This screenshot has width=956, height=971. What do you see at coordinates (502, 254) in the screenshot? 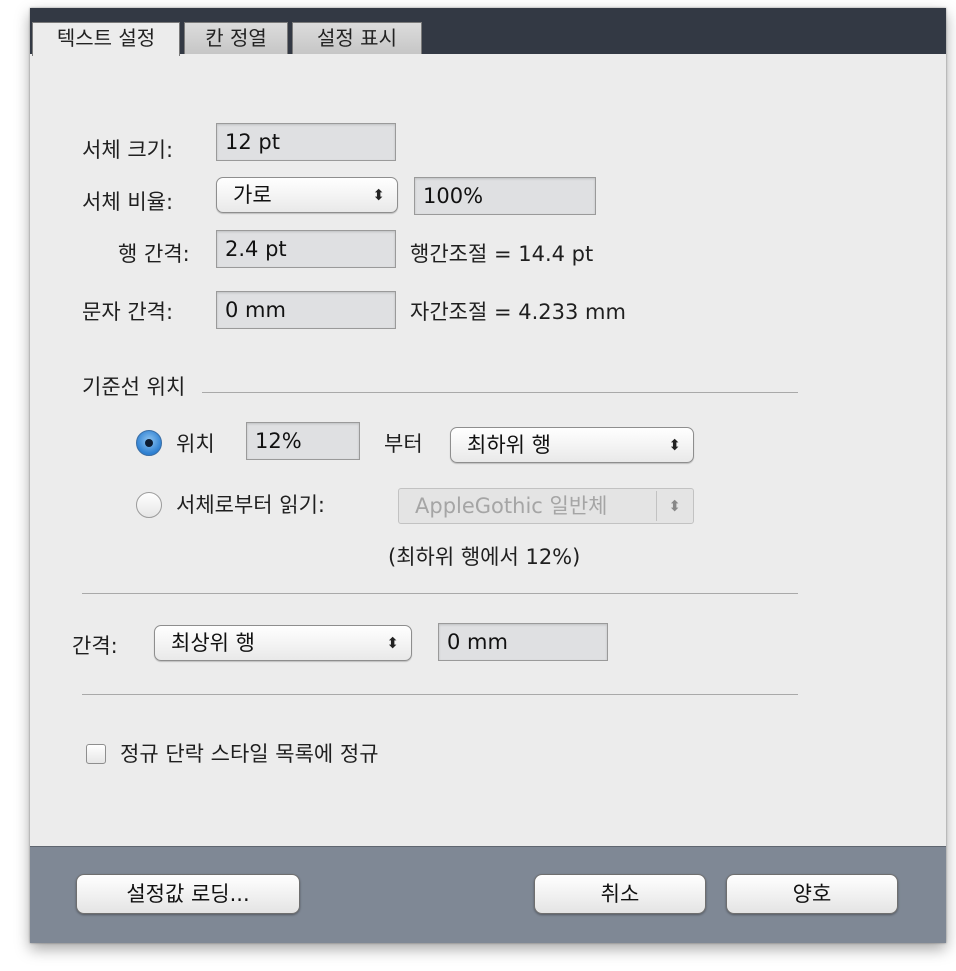
I see `line-spacing-info: 행간조절 = 14.4 pt` at bounding box center [502, 254].